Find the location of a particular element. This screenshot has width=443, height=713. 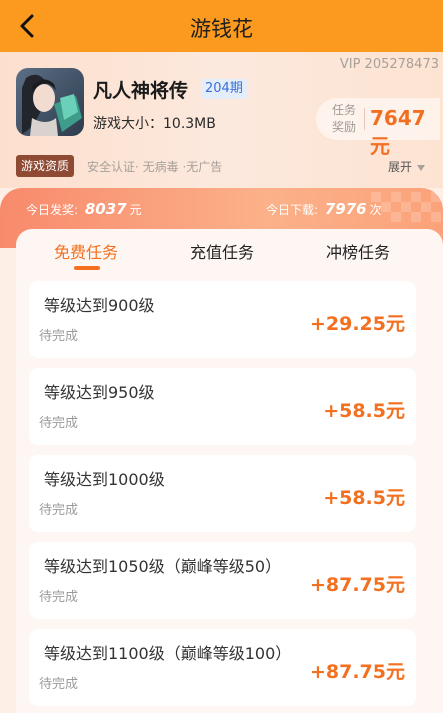

today-reward-value: 8037 is located at coordinates (105, 209).